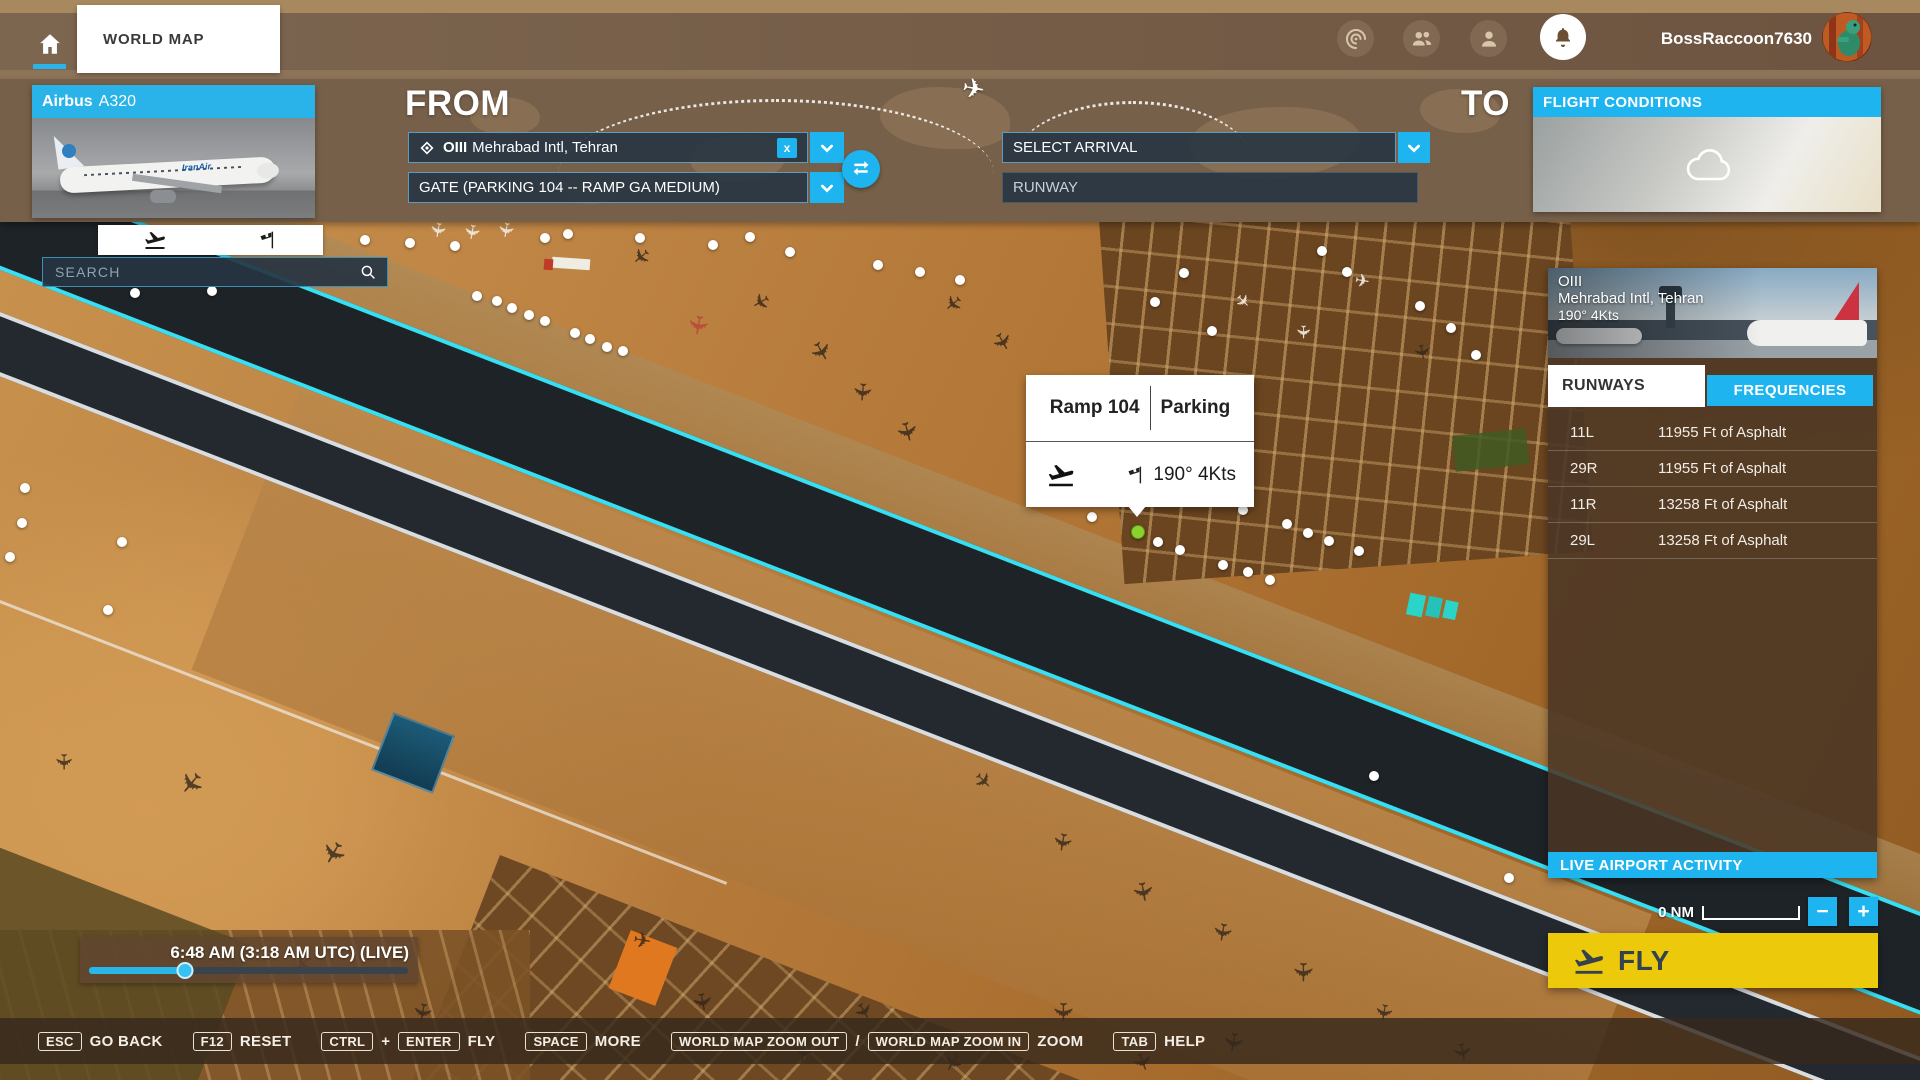 Image resolution: width=1920 pixels, height=1080 pixels. What do you see at coordinates (155, 240) in the screenshot?
I see `departures-filter-button` at bounding box center [155, 240].